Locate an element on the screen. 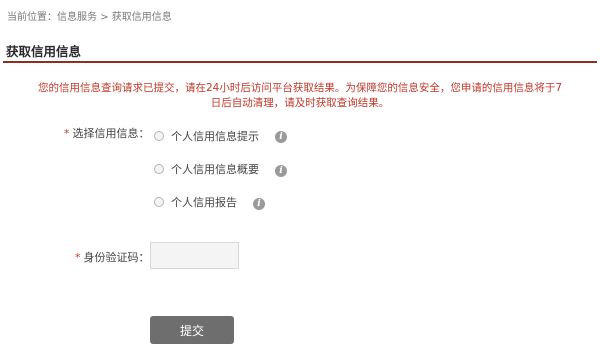  breadcrumb: 当前位置：信息服务 > 获取信用信息 is located at coordinates (89, 15).